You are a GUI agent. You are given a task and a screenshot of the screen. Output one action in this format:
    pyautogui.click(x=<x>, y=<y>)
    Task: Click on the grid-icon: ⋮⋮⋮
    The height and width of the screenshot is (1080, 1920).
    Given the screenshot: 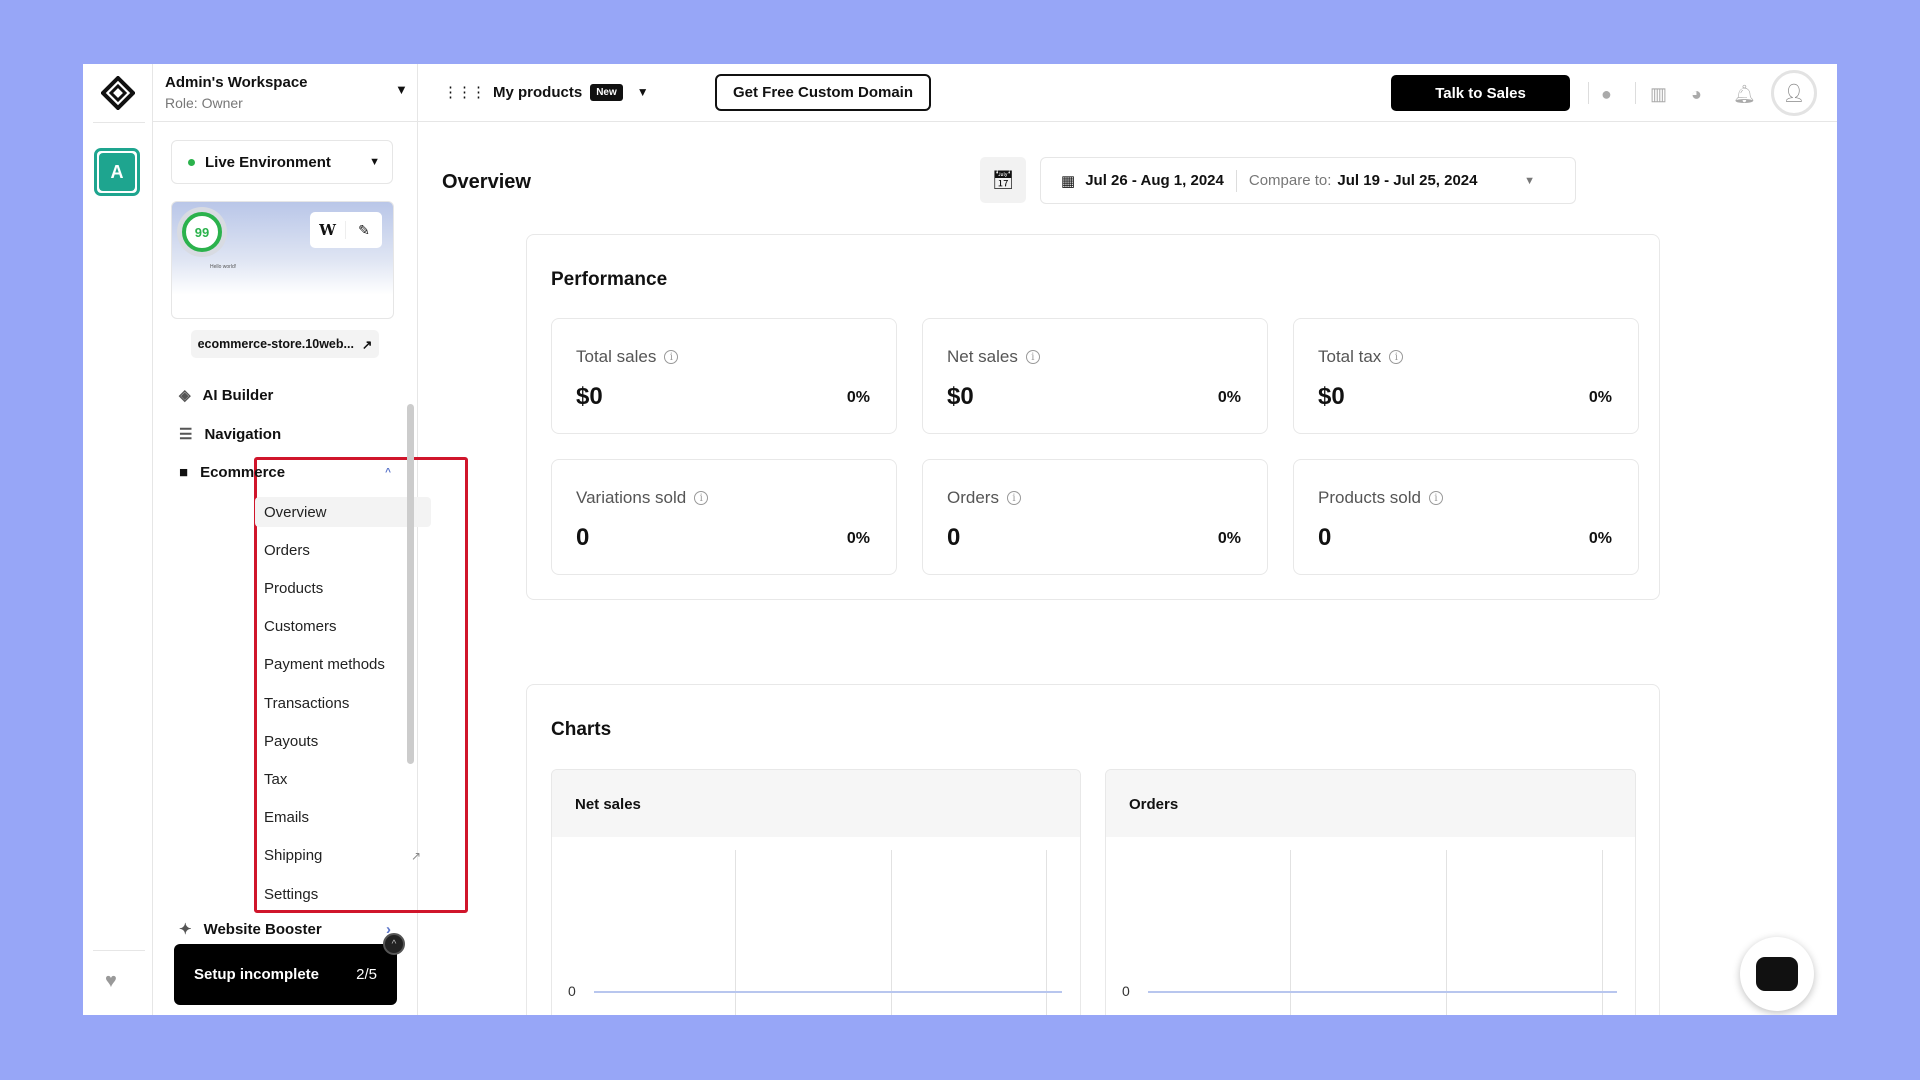 What is the action you would take?
    pyautogui.click(x=464, y=92)
    